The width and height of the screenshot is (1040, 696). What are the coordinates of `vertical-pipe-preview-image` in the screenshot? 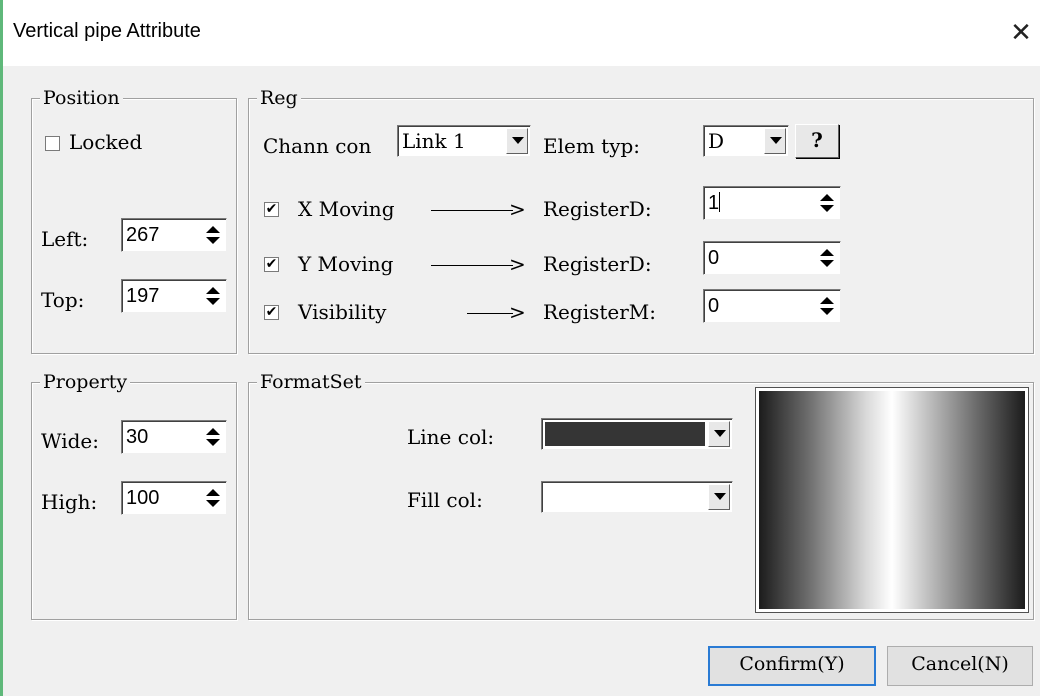 It's located at (892, 500).